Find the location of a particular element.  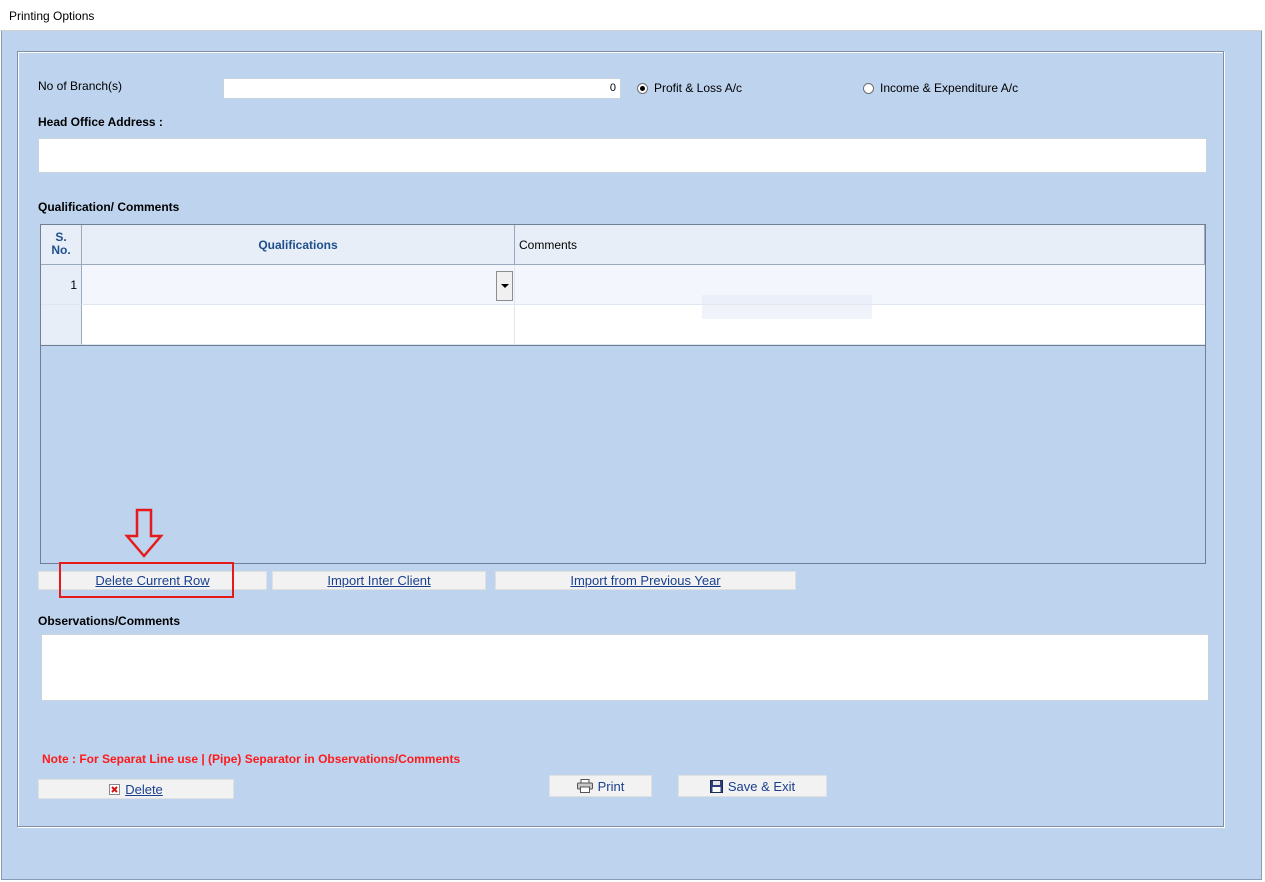

grid-header-comments: Comments is located at coordinates (860, 245).